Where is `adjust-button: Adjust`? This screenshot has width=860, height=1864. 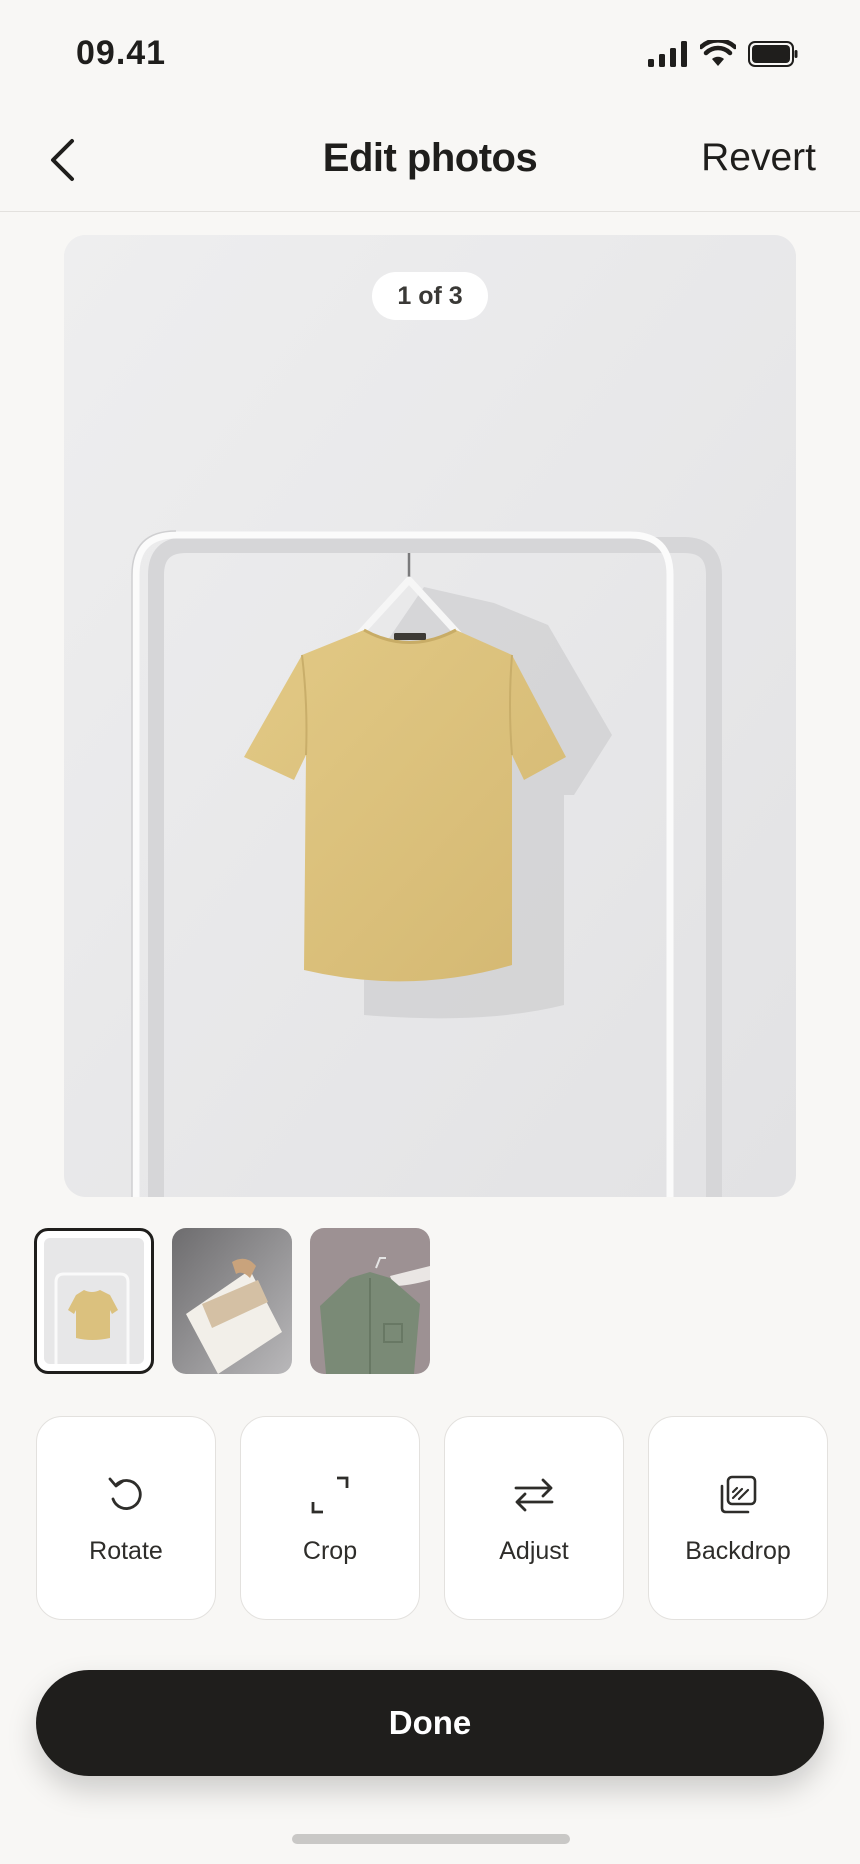
adjust-button: Adjust is located at coordinates (534, 1518).